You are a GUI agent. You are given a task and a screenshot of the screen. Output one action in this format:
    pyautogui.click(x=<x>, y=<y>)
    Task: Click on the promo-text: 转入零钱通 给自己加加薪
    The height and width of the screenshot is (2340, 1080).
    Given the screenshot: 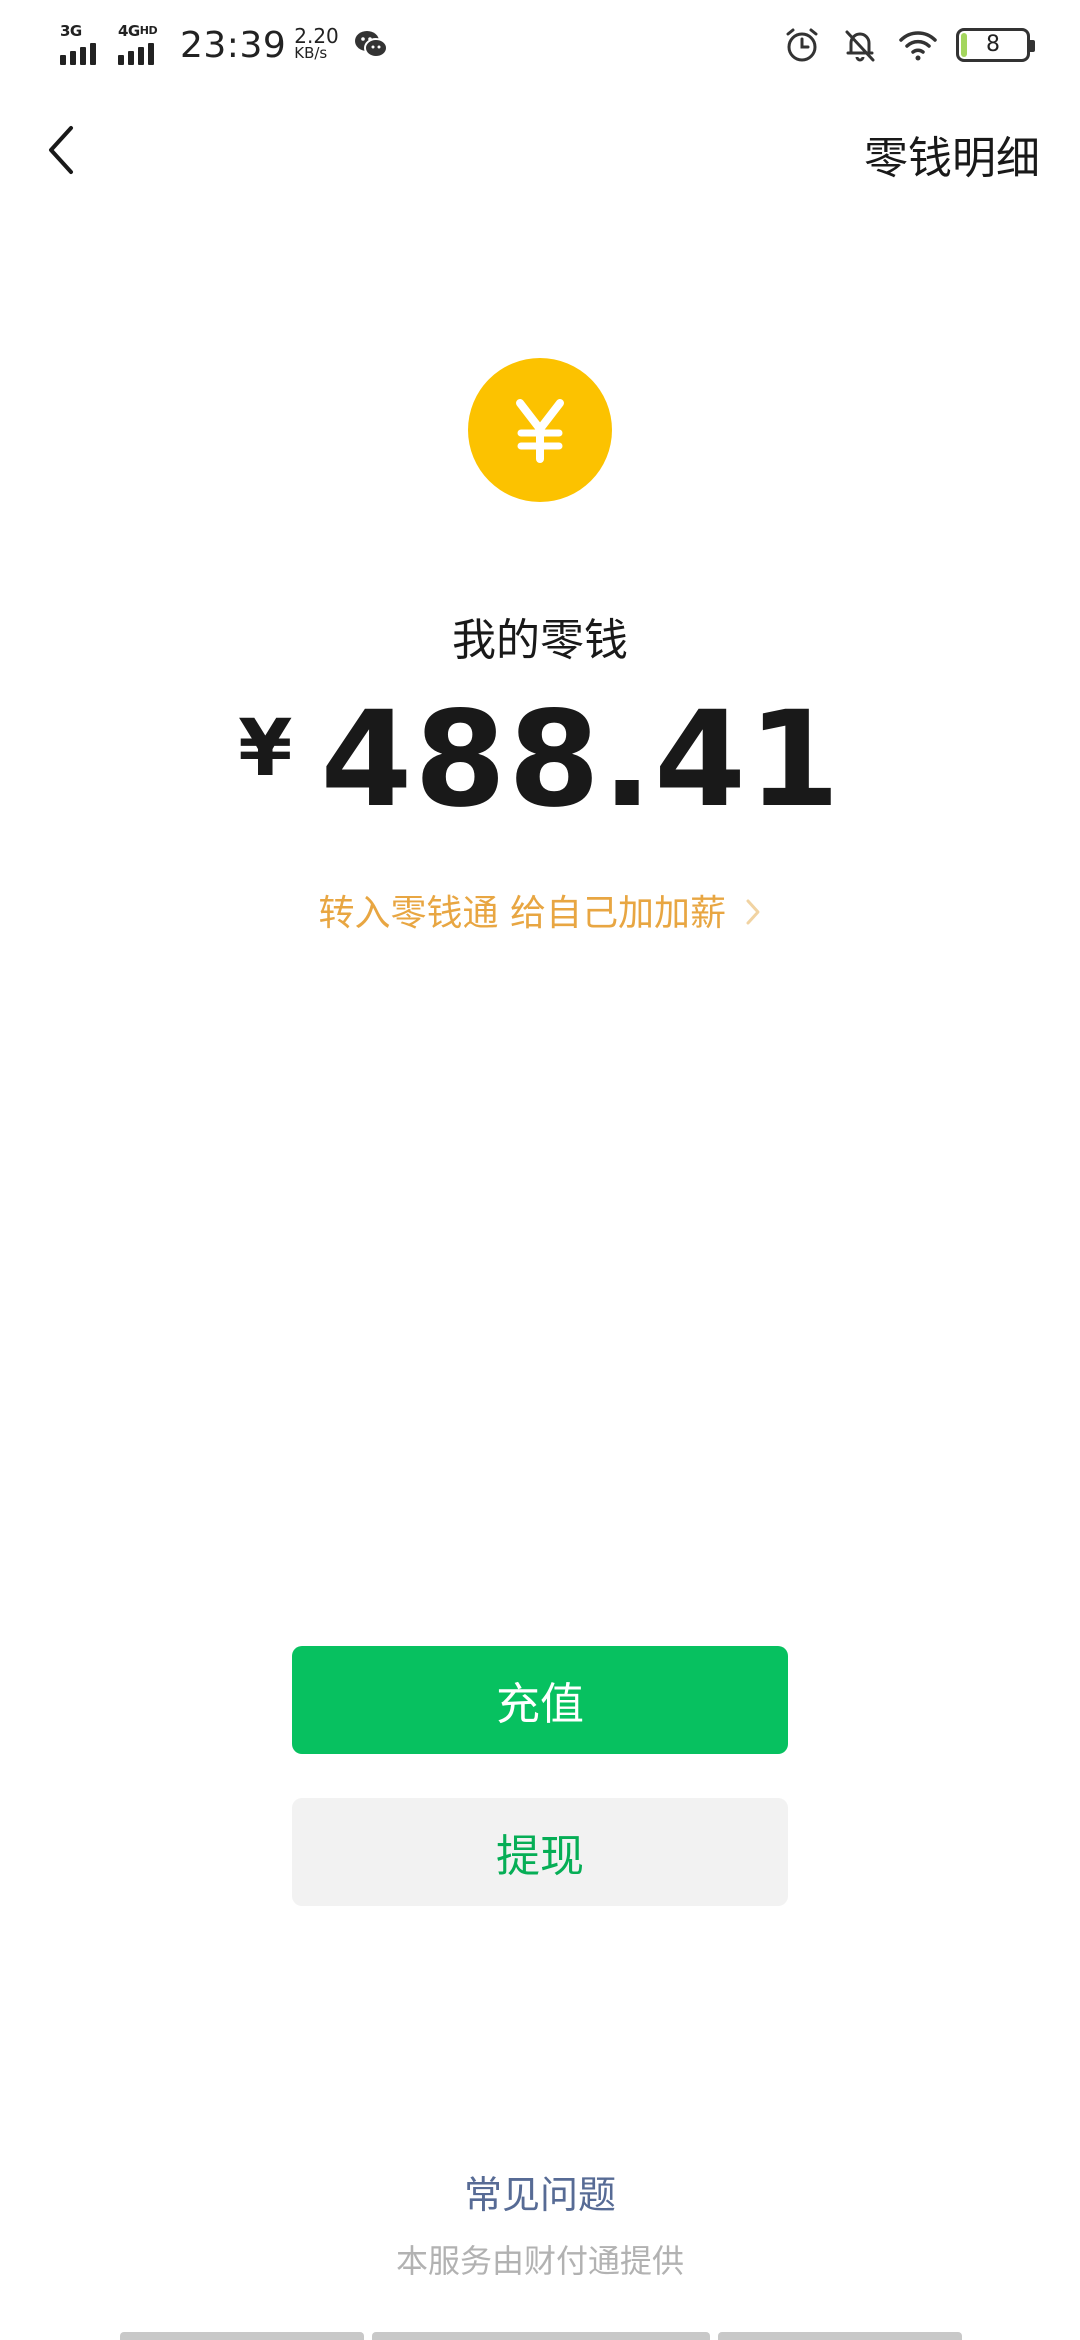 What is the action you would take?
    pyautogui.click(x=522, y=913)
    